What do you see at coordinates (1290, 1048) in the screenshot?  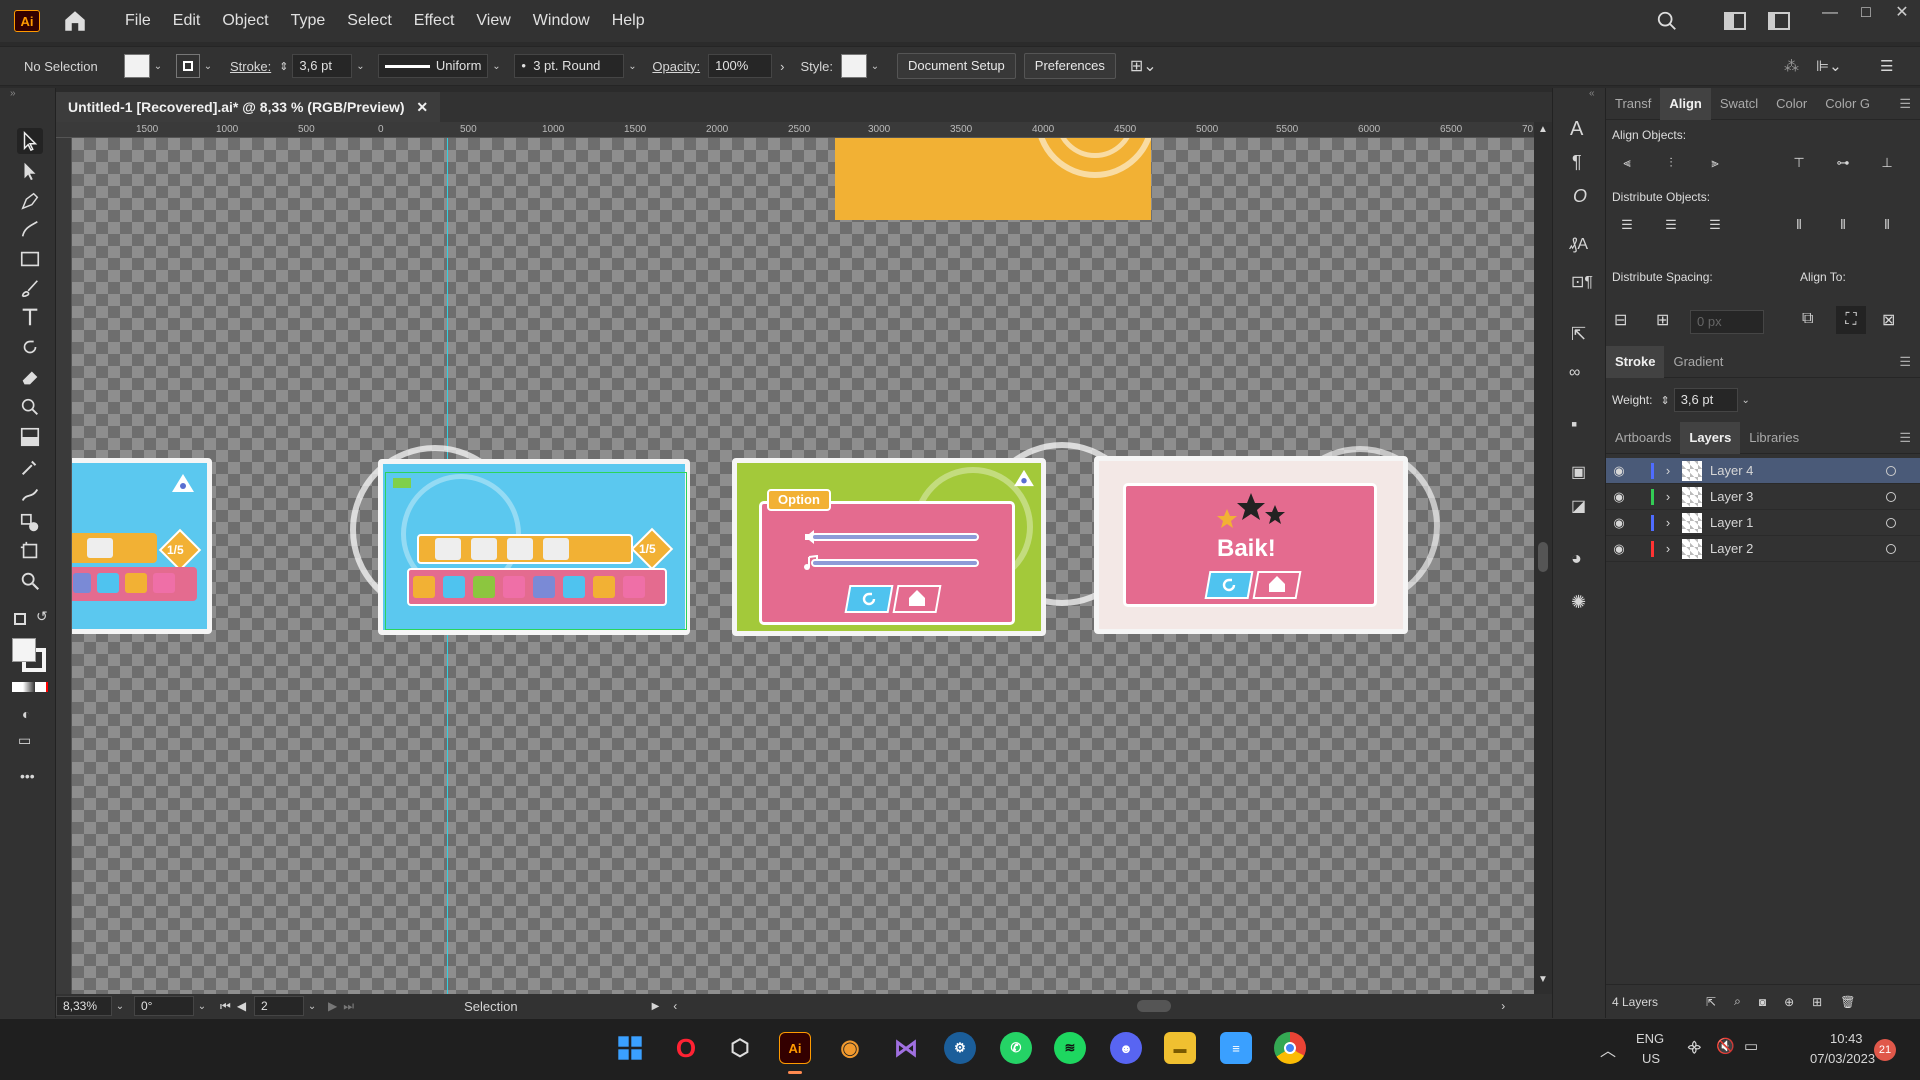 I see `chrome-icon` at bounding box center [1290, 1048].